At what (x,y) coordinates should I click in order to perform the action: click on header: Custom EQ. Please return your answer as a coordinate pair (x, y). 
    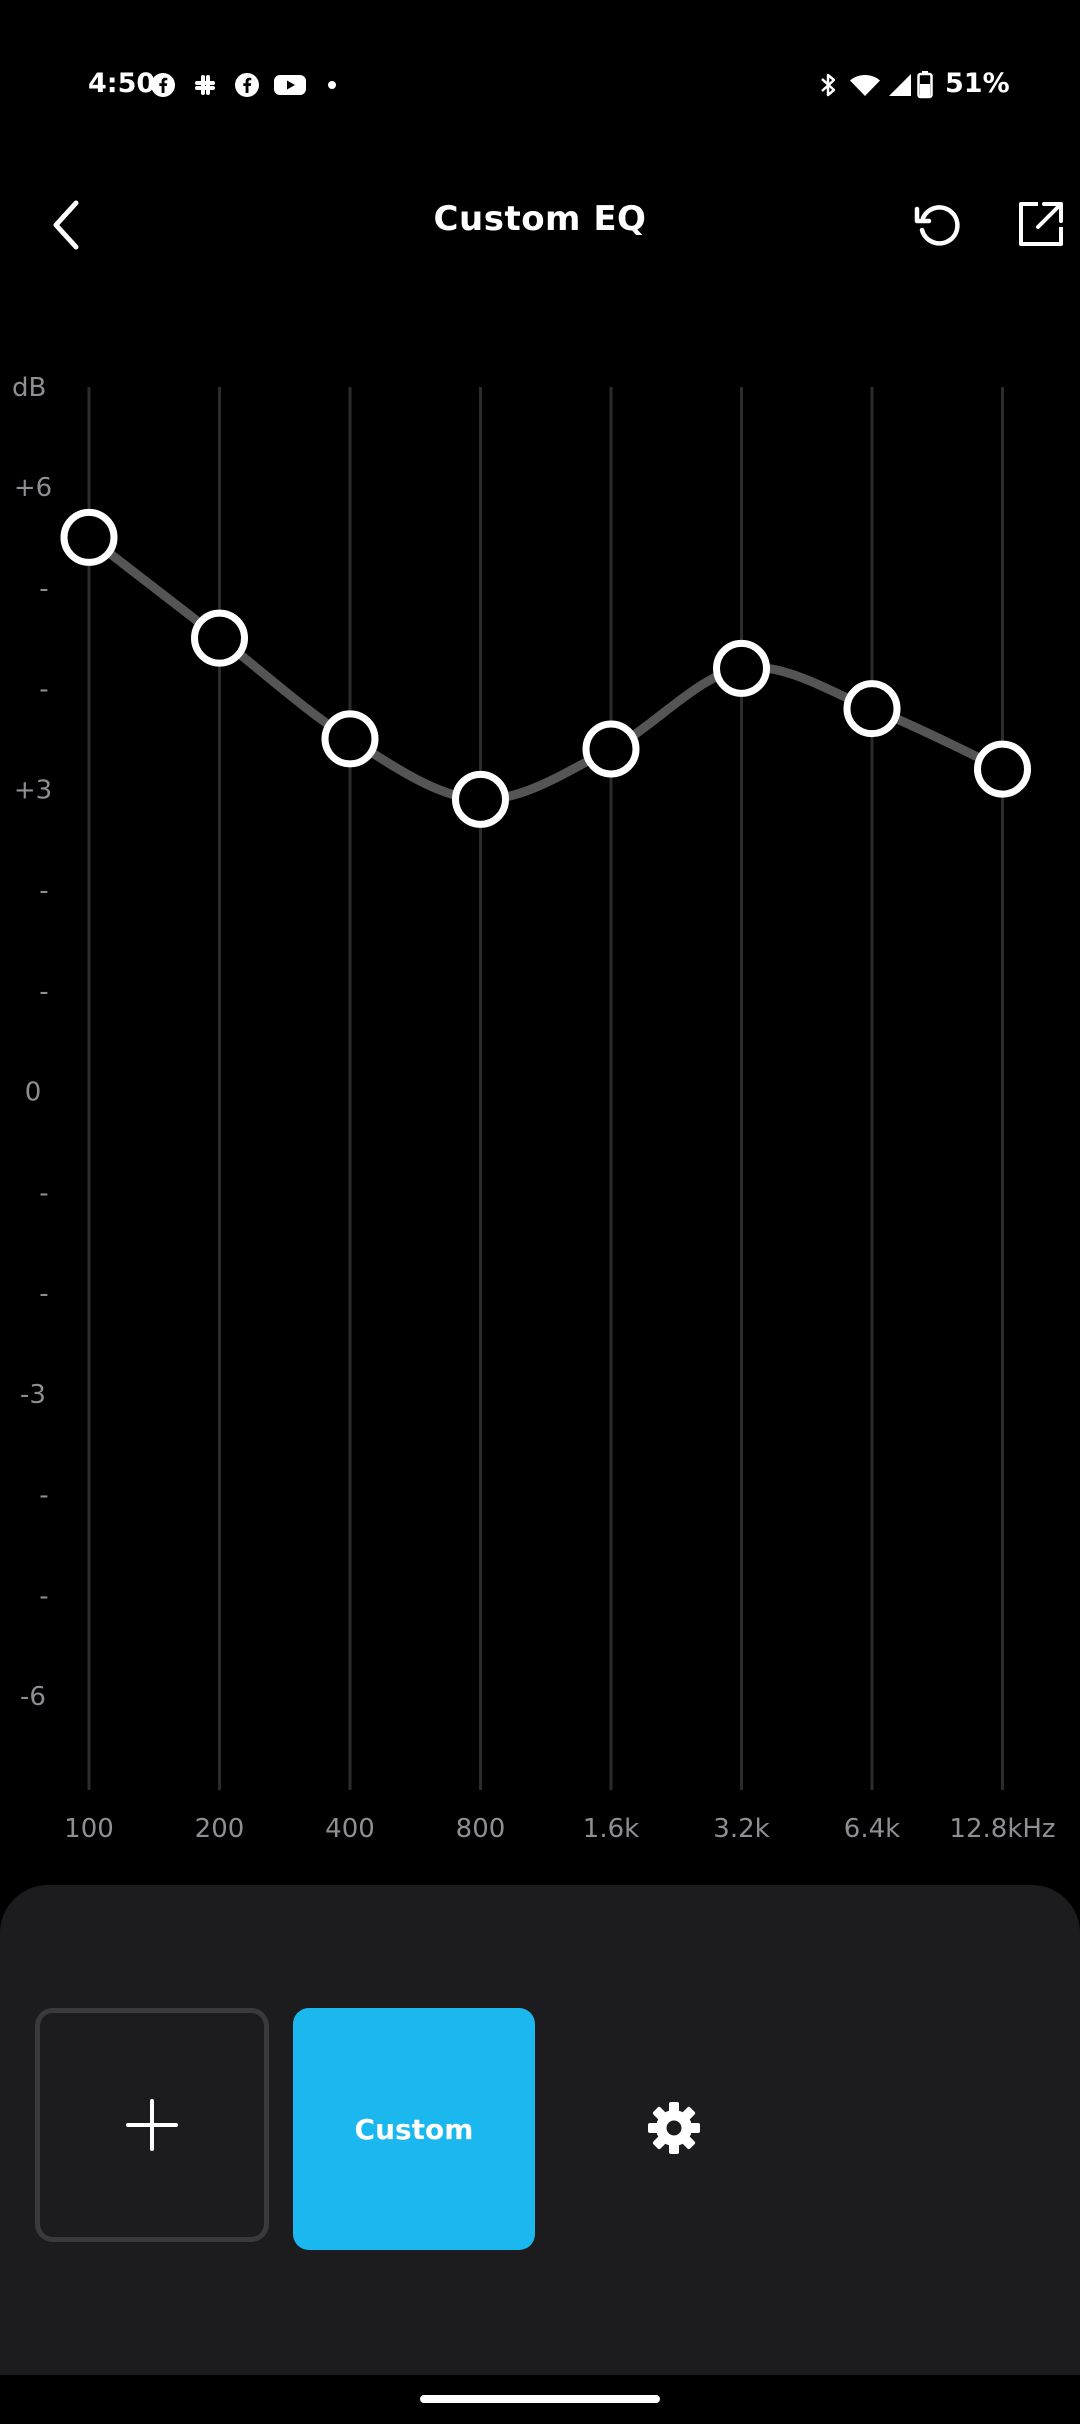
    Looking at the image, I should click on (540, 270).